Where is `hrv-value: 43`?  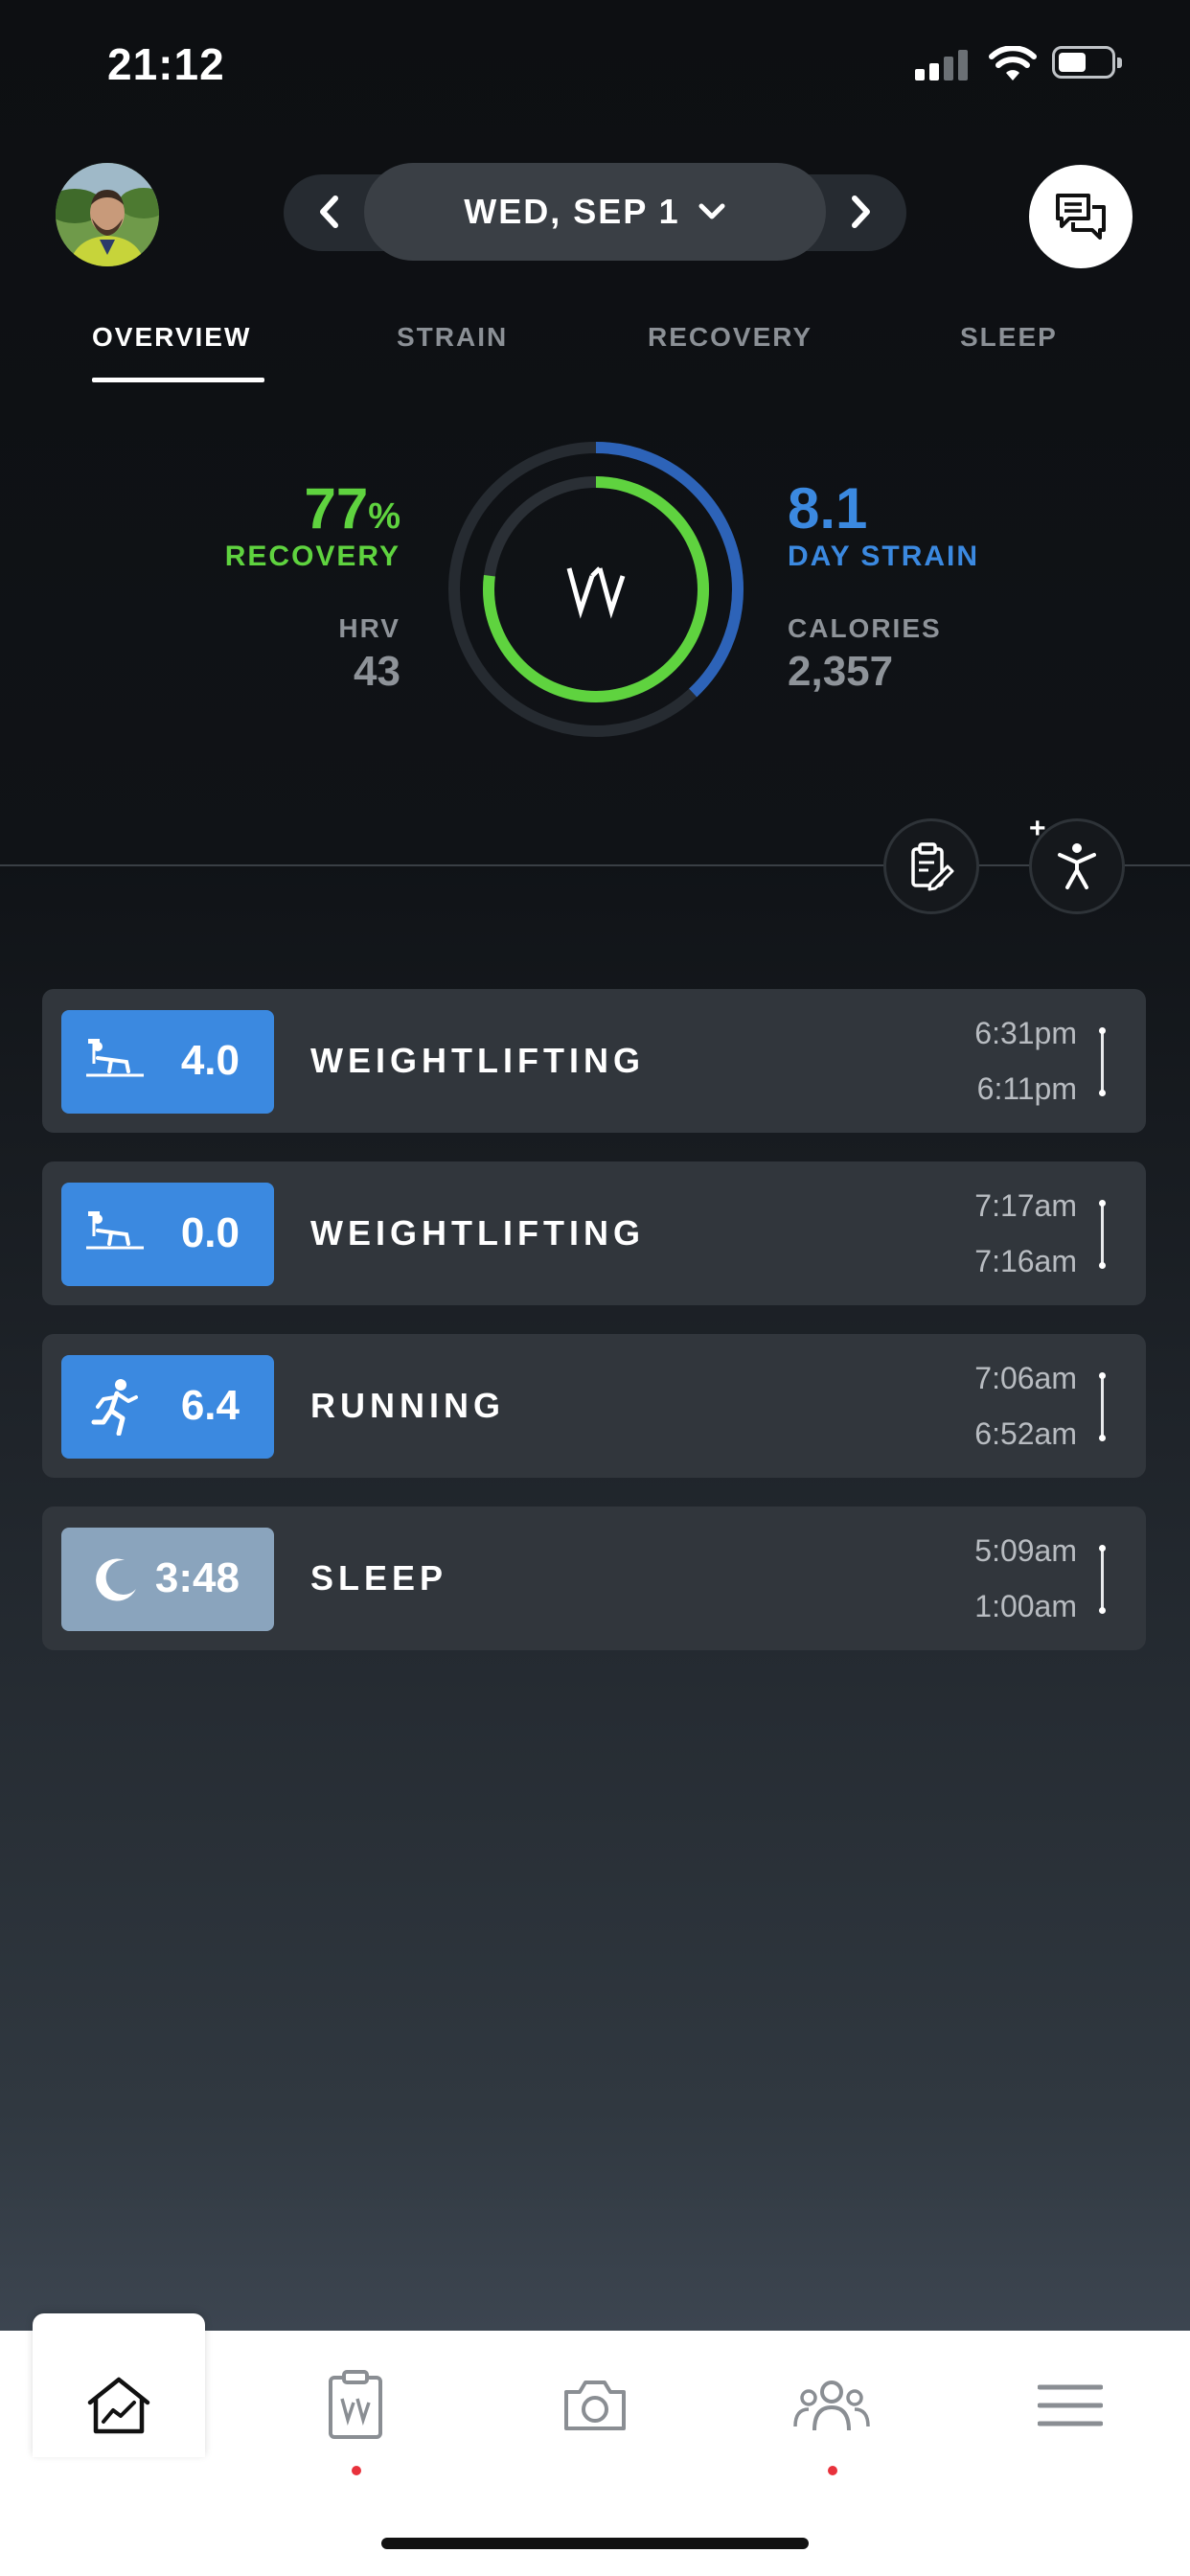
hrv-value: 43 is located at coordinates (377, 671).